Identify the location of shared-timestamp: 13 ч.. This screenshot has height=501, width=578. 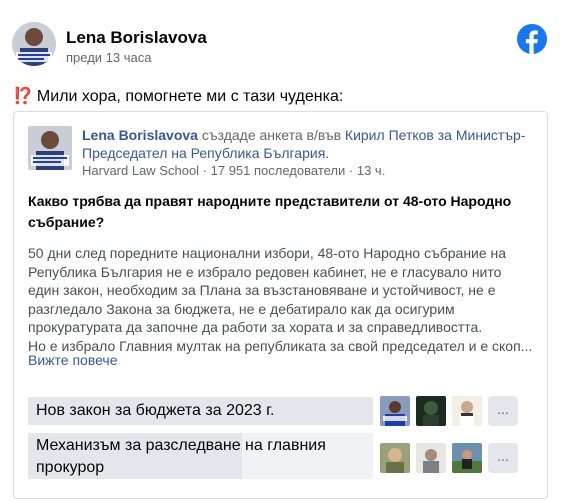
(371, 170).